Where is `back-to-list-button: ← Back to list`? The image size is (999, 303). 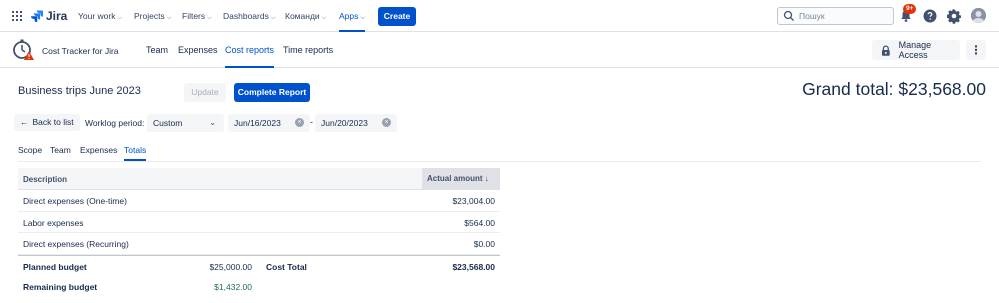 back-to-list-button: ← Back to list is located at coordinates (47, 122).